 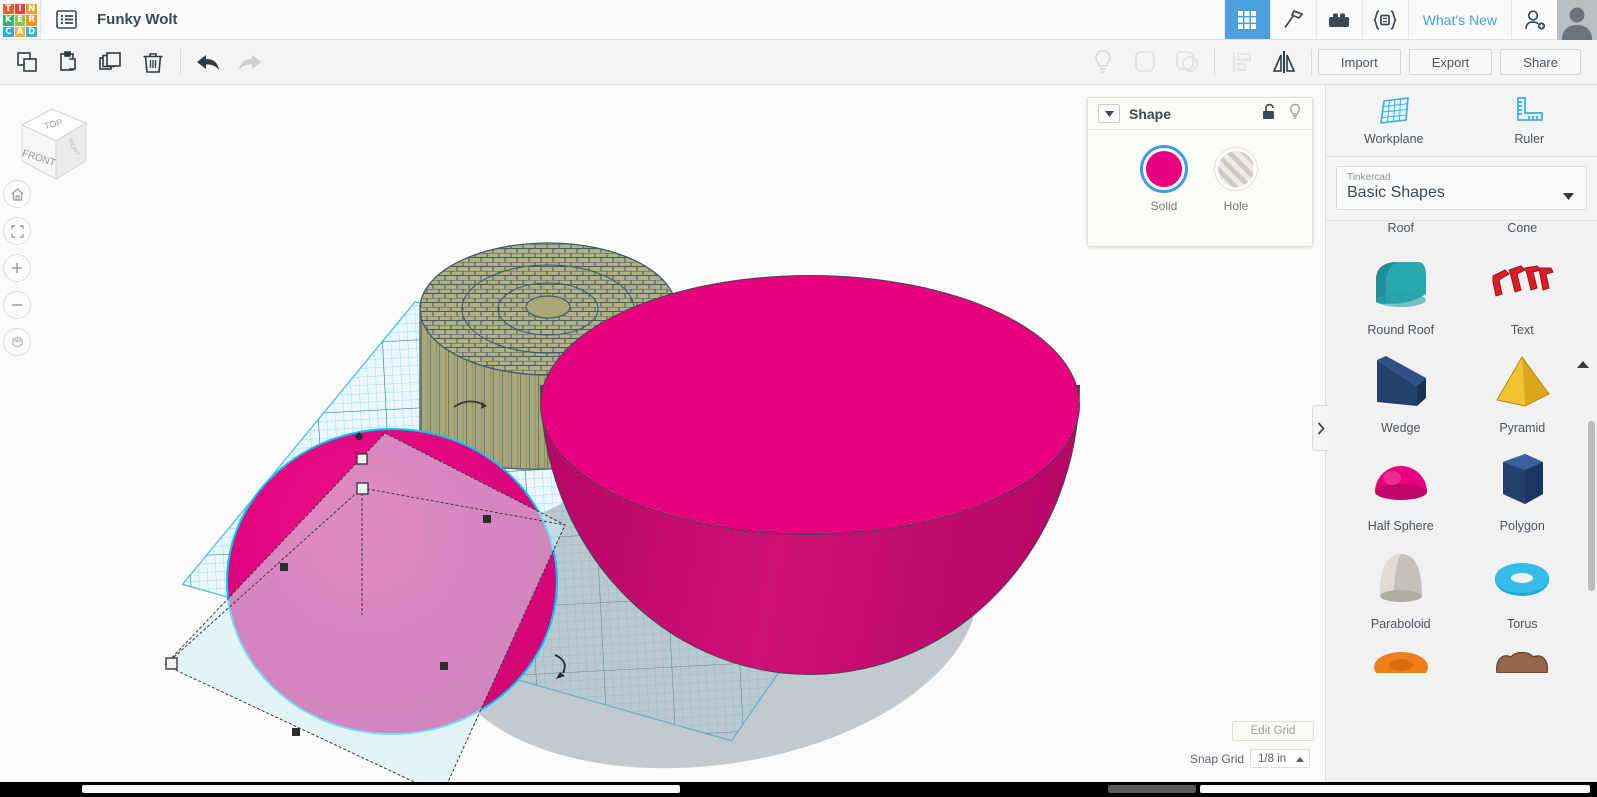 I want to click on shape-item-tube-partial, so click(x=1401, y=660).